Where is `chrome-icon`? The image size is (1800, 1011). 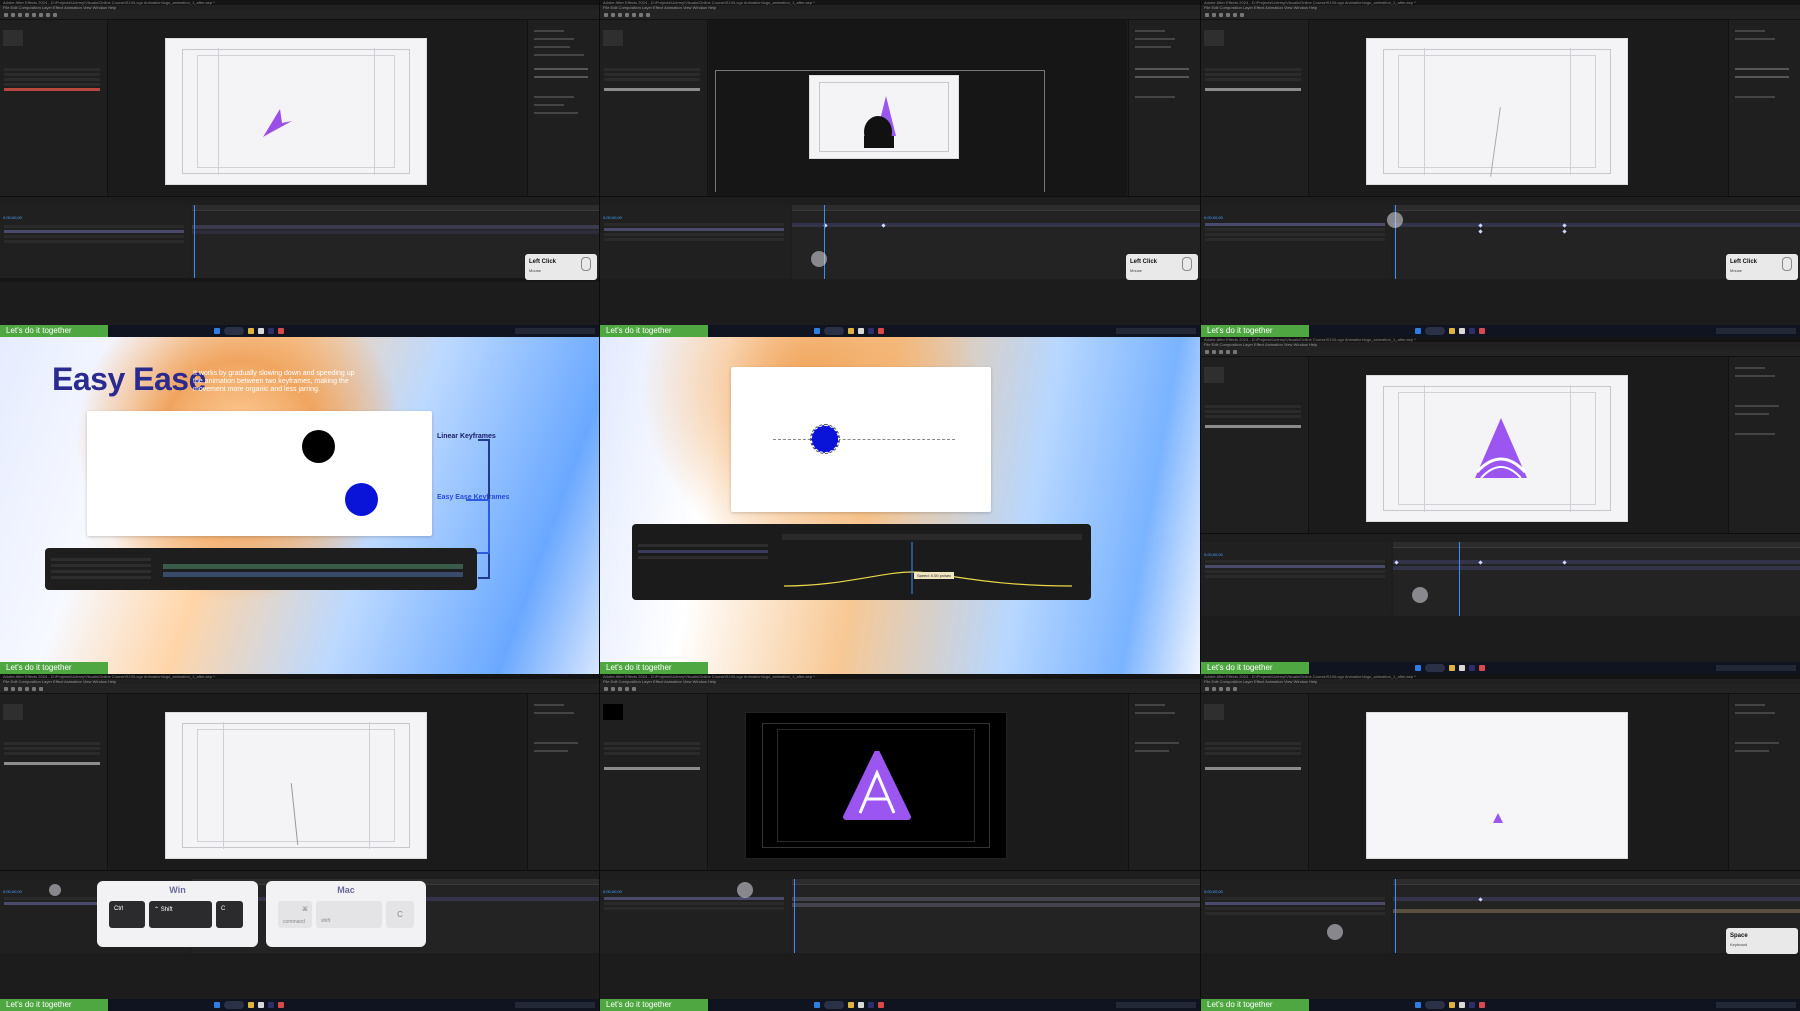
chrome-icon is located at coordinates (861, 331).